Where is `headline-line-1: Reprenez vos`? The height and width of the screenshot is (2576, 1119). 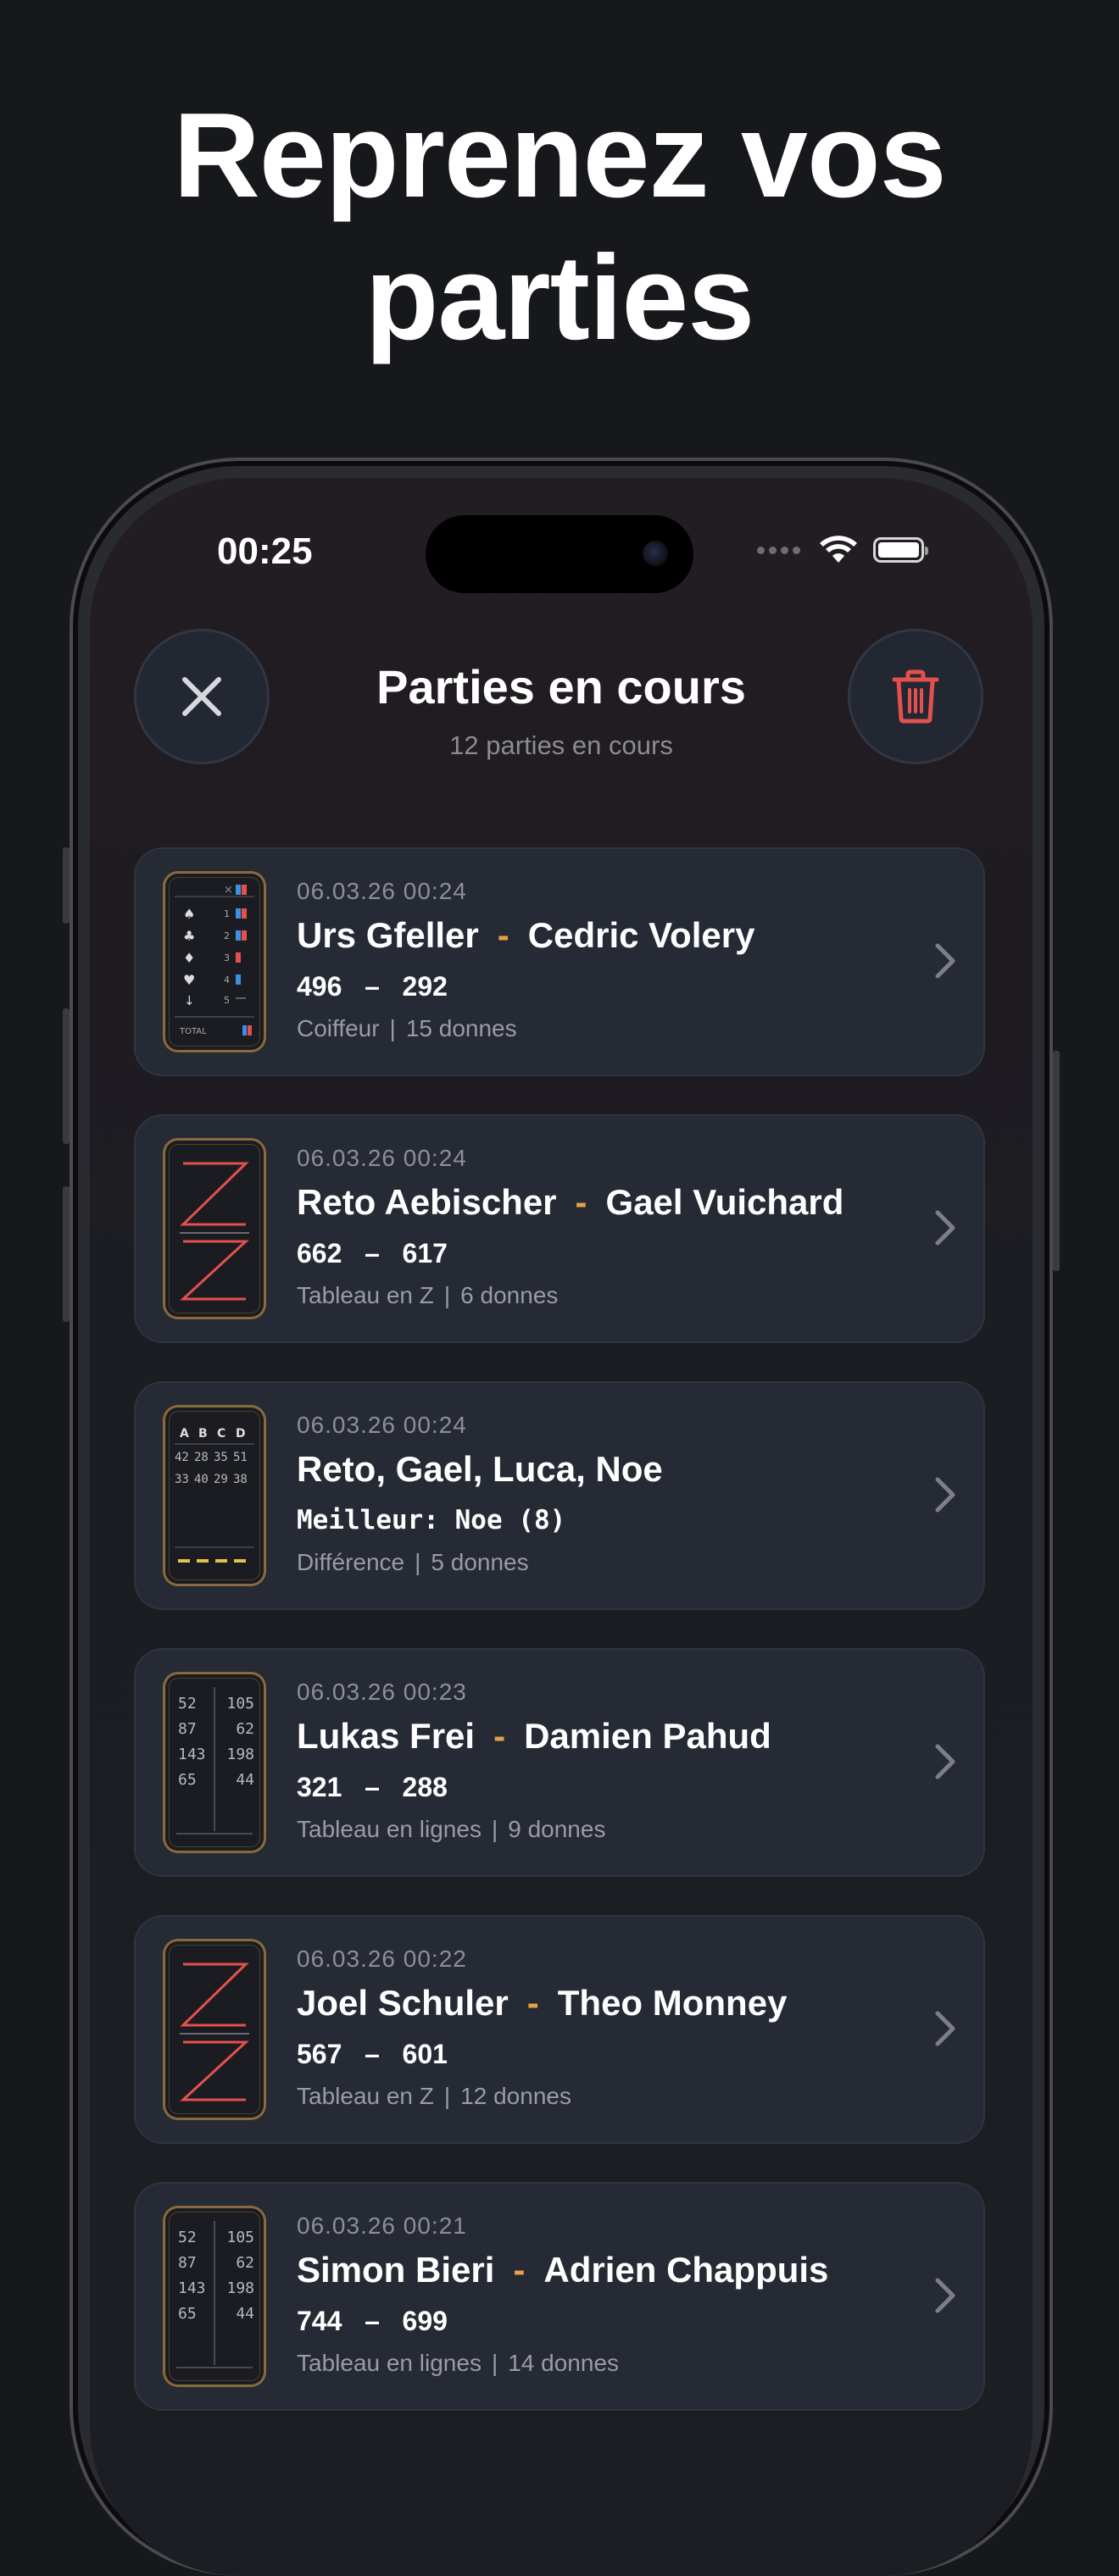 headline-line-1: Reprenez vos is located at coordinates (559, 155).